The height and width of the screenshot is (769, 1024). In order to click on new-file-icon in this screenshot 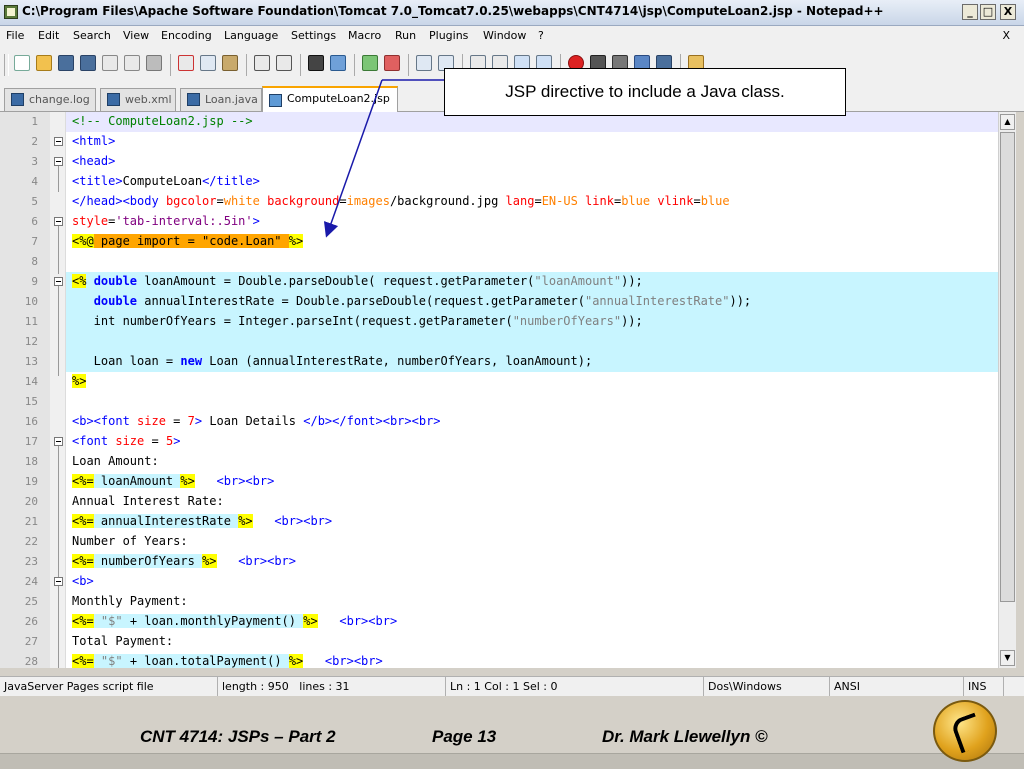, I will do `click(22, 63)`.